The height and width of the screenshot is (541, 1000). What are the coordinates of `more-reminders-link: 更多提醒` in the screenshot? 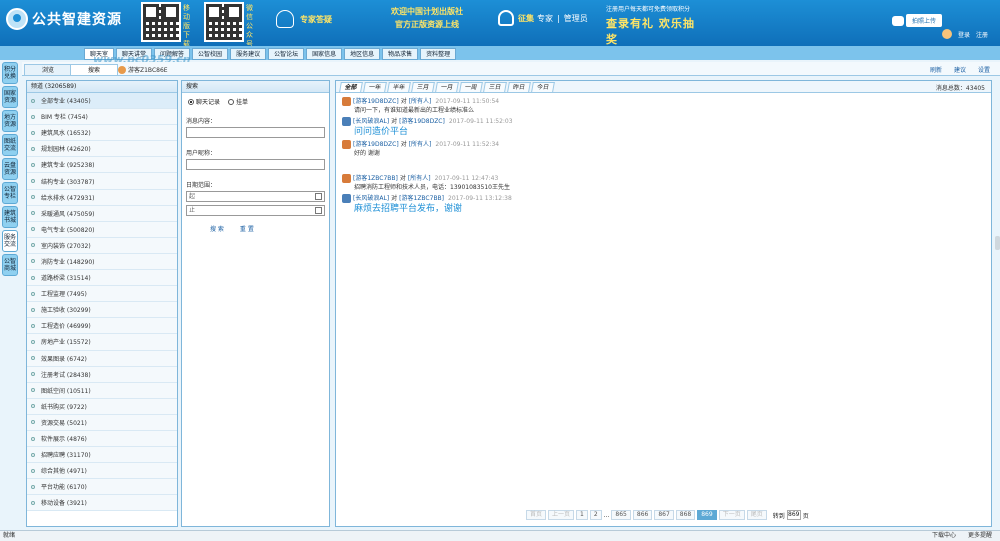 It's located at (980, 536).